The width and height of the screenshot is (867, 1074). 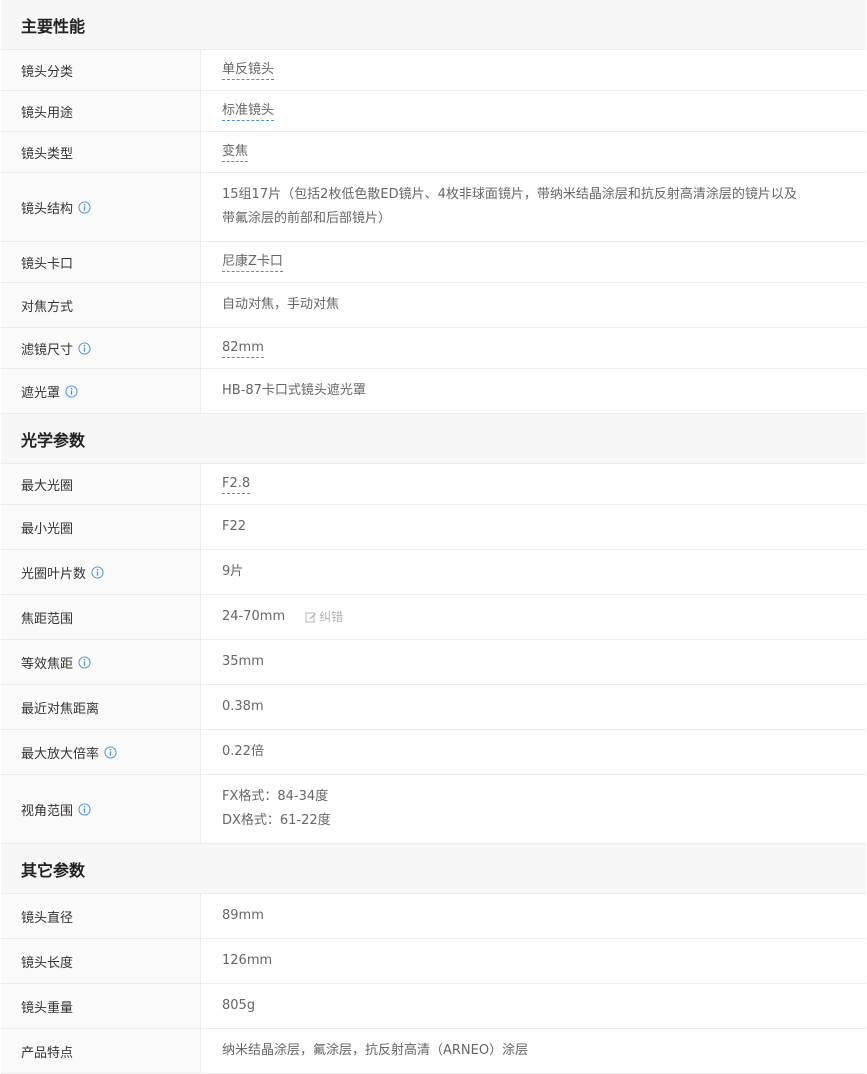 I want to click on spec-value-line: DX格式：61-22度, so click(x=276, y=820).